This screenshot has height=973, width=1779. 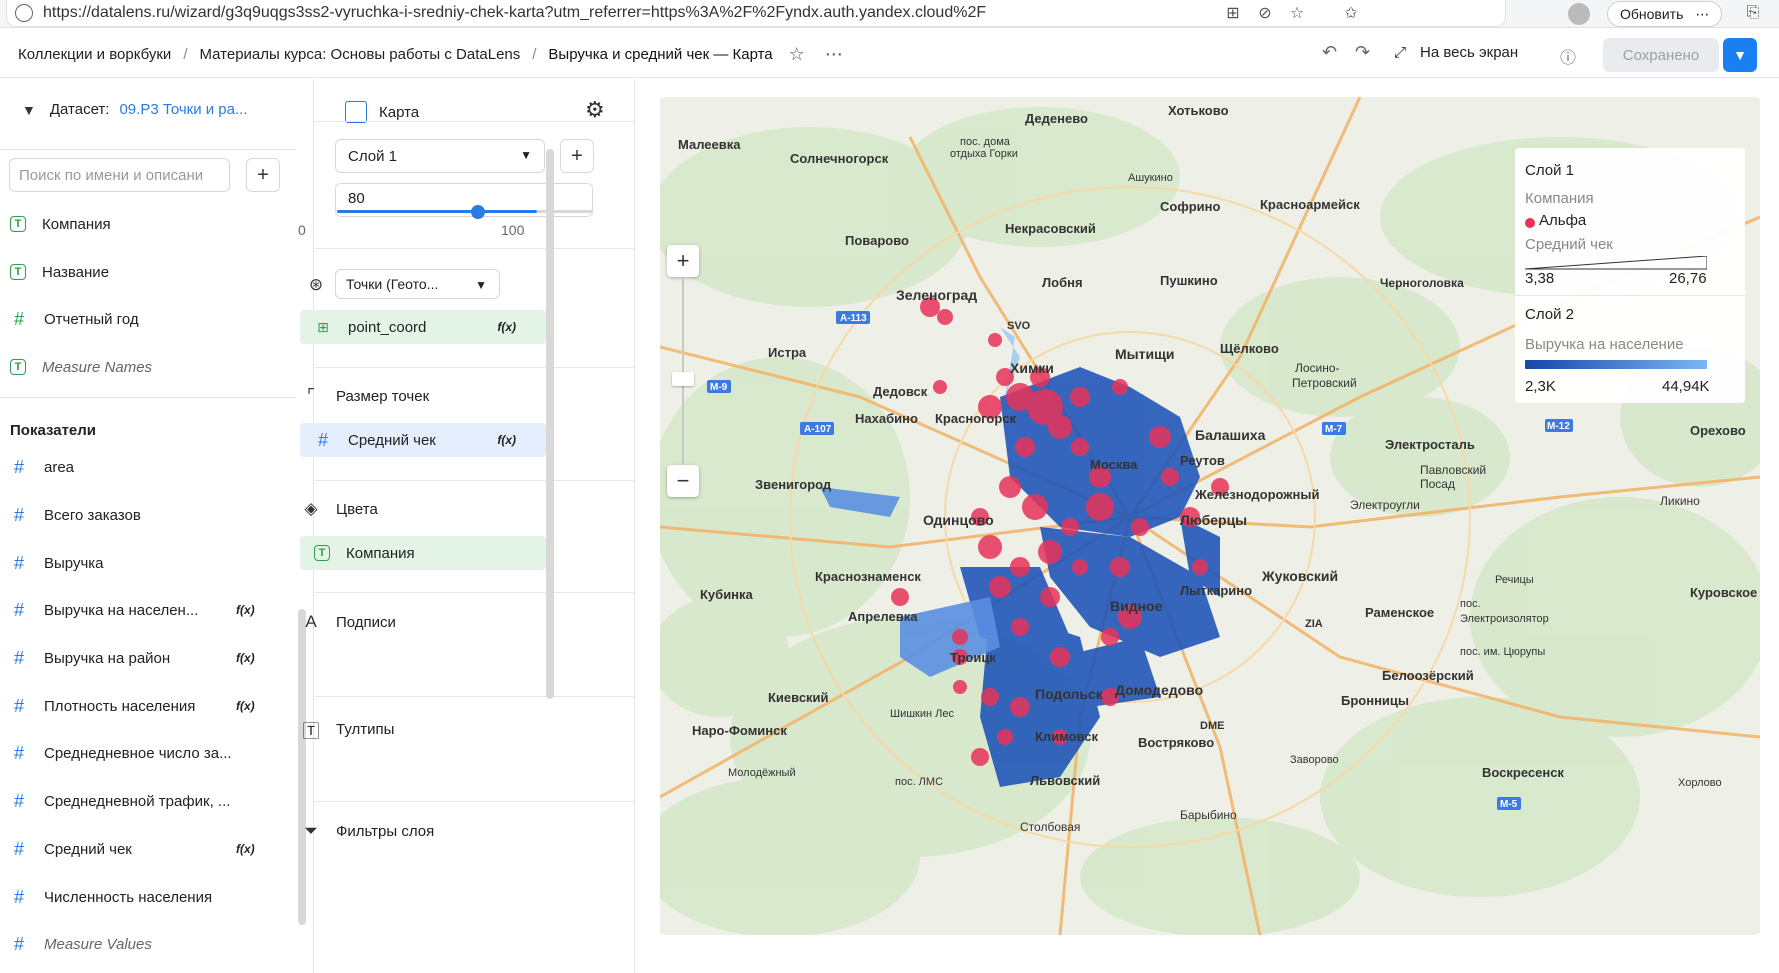 What do you see at coordinates (302, 767) in the screenshot?
I see `field-list-scrollbar` at bounding box center [302, 767].